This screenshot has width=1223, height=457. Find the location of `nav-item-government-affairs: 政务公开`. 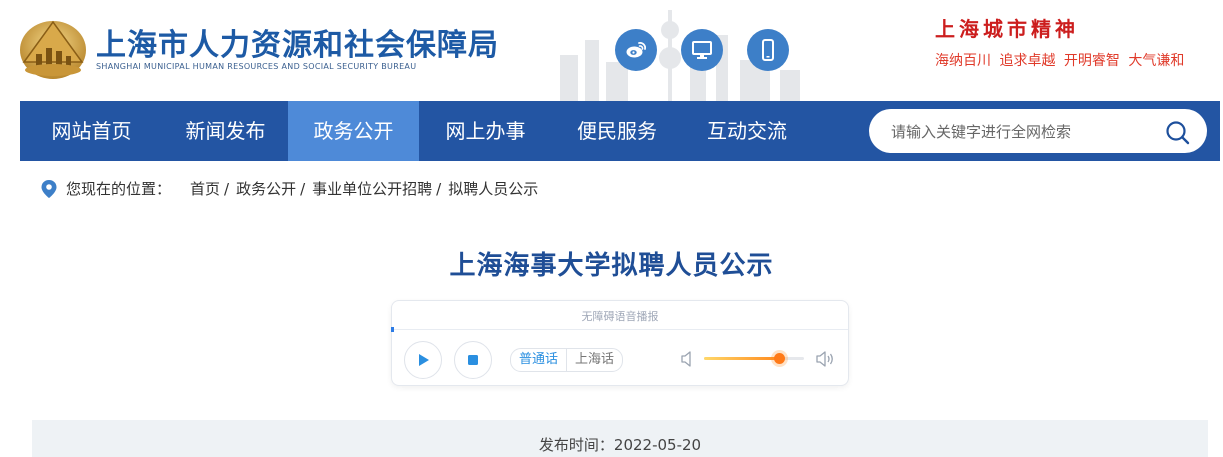

nav-item-government-affairs: 政务公开 is located at coordinates (353, 131).